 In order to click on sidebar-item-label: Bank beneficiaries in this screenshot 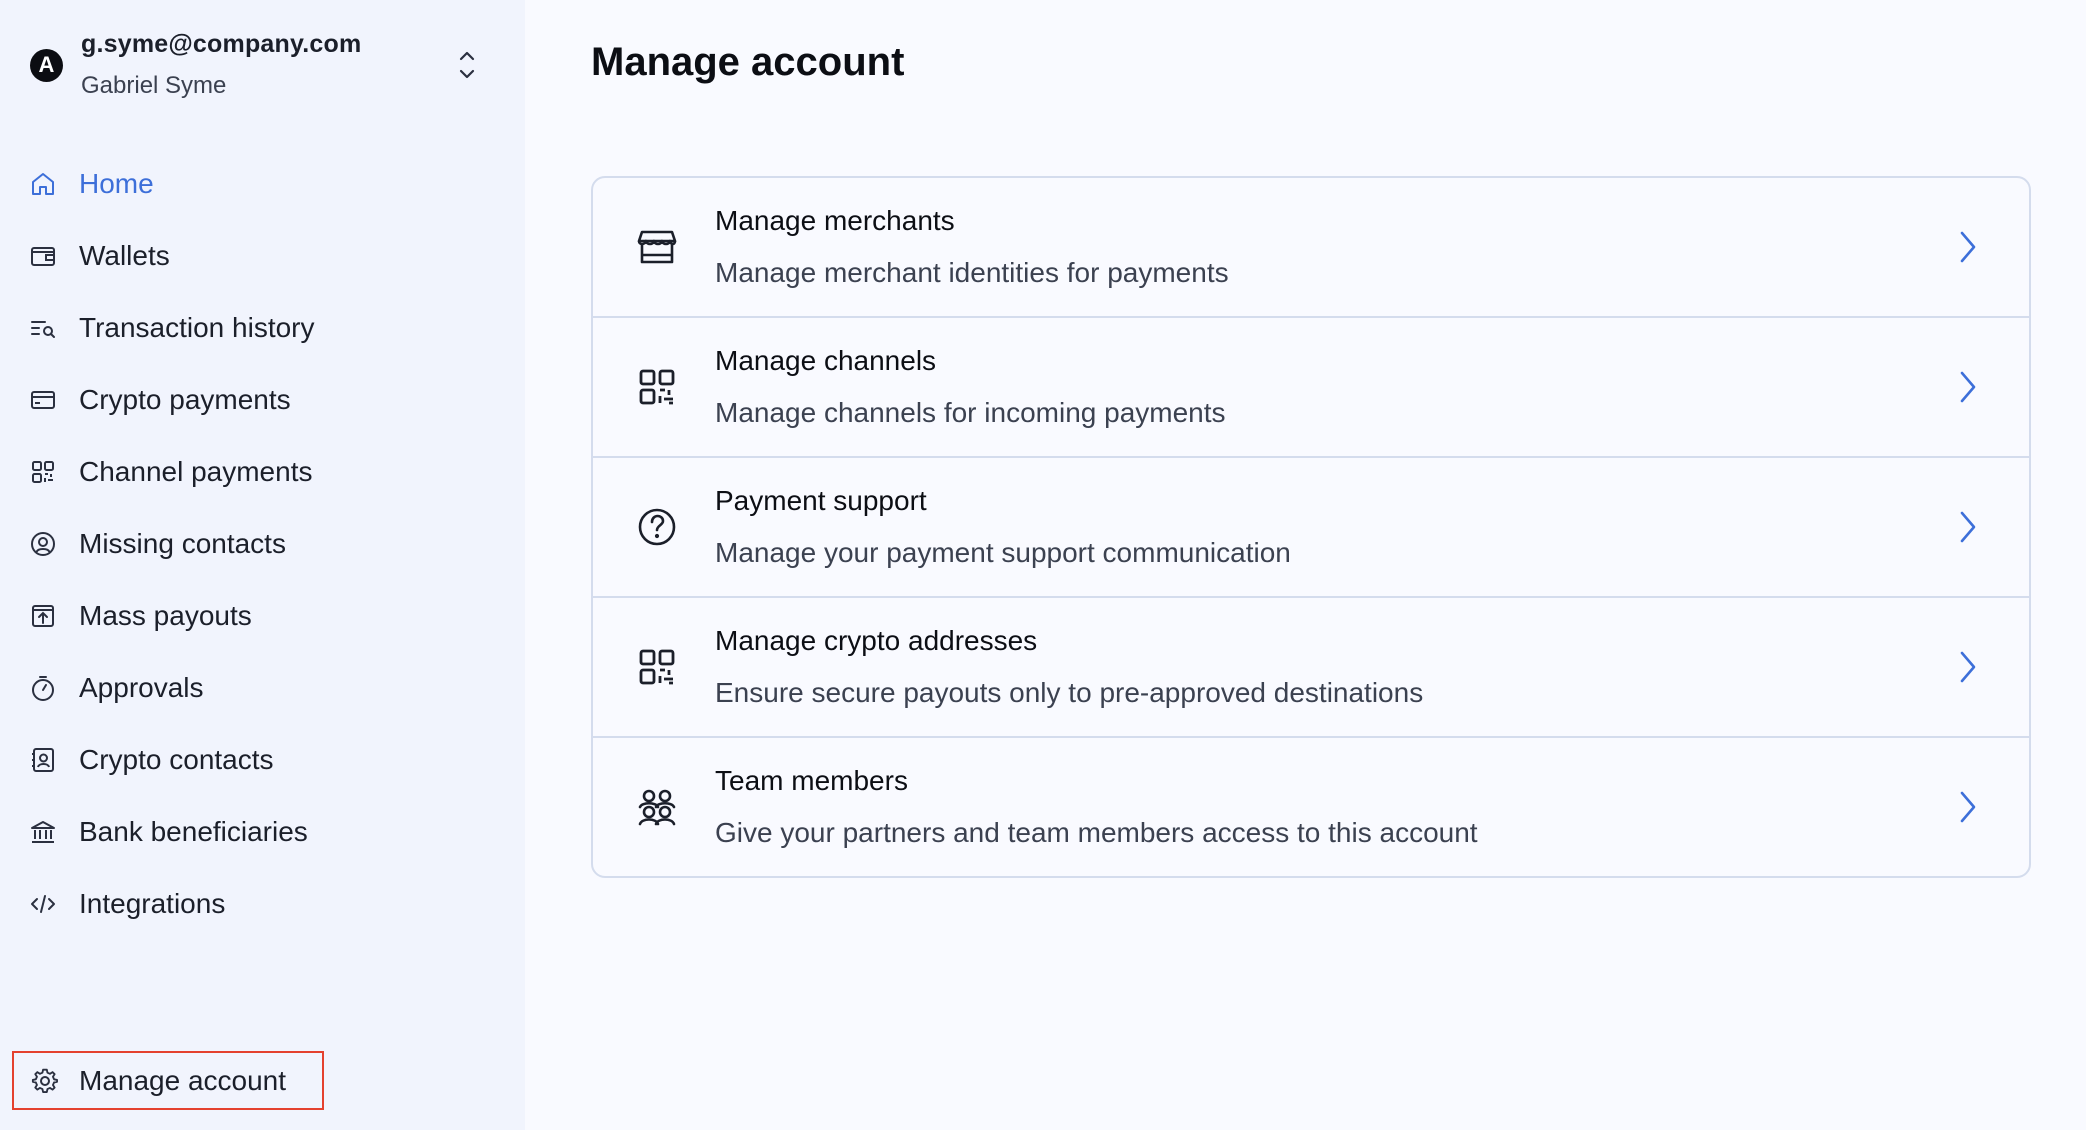, I will do `click(193, 831)`.